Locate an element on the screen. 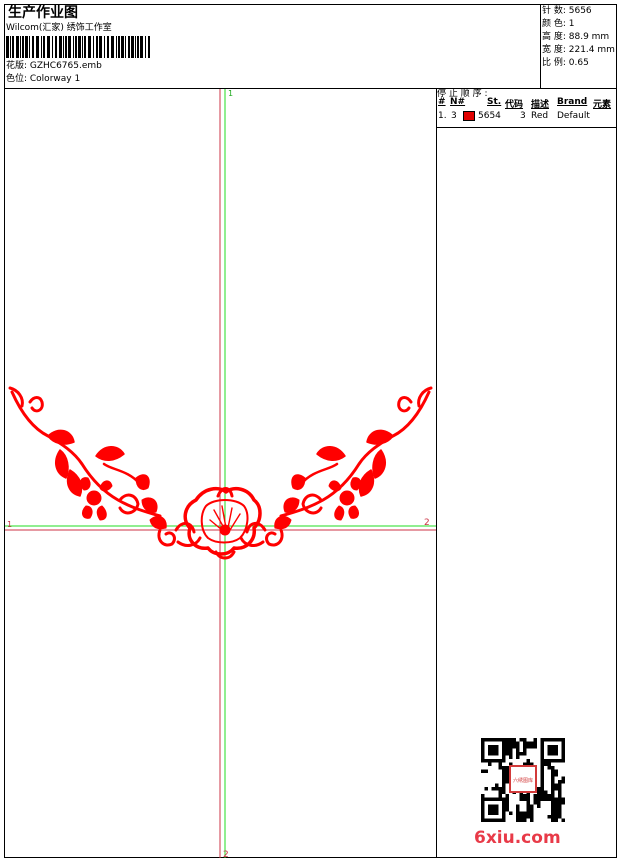 This screenshot has height=860, width=620. watermark-text: 6xiu.com is located at coordinates (517, 838).